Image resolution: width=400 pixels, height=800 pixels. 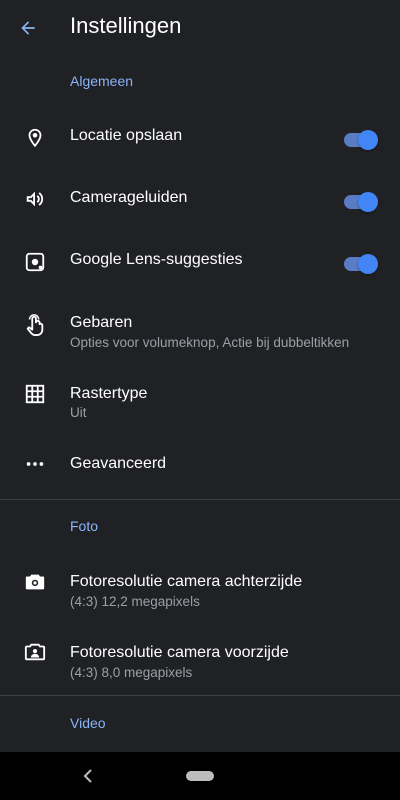 I want to click on setting-front-resolution-summary: (4:3) 8,0 megapixels, so click(x=131, y=672).